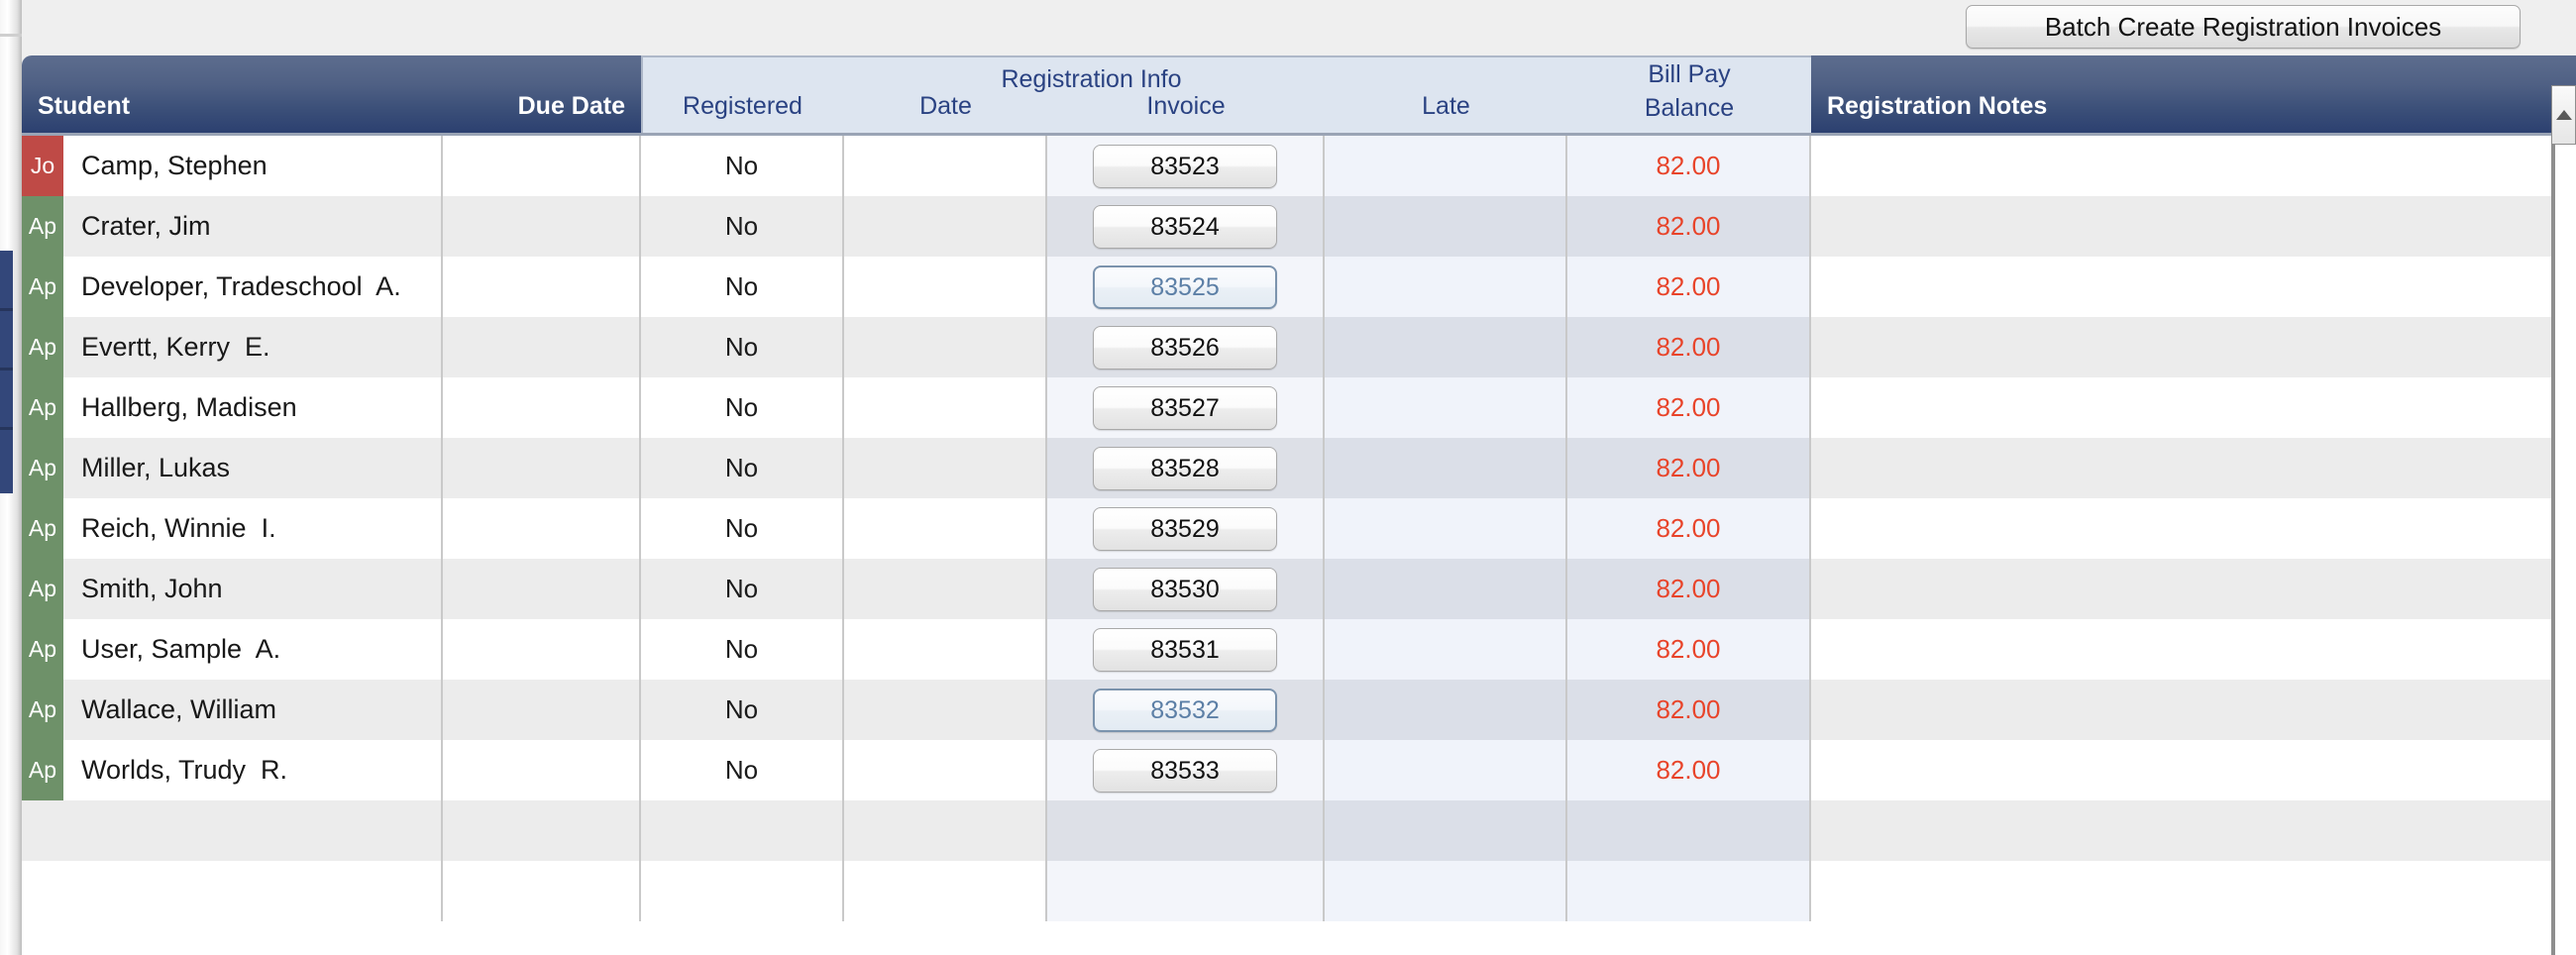 This screenshot has width=2576, height=955. Describe the element at coordinates (181, 649) in the screenshot. I see `student-name-label: User, Sample A.` at that location.